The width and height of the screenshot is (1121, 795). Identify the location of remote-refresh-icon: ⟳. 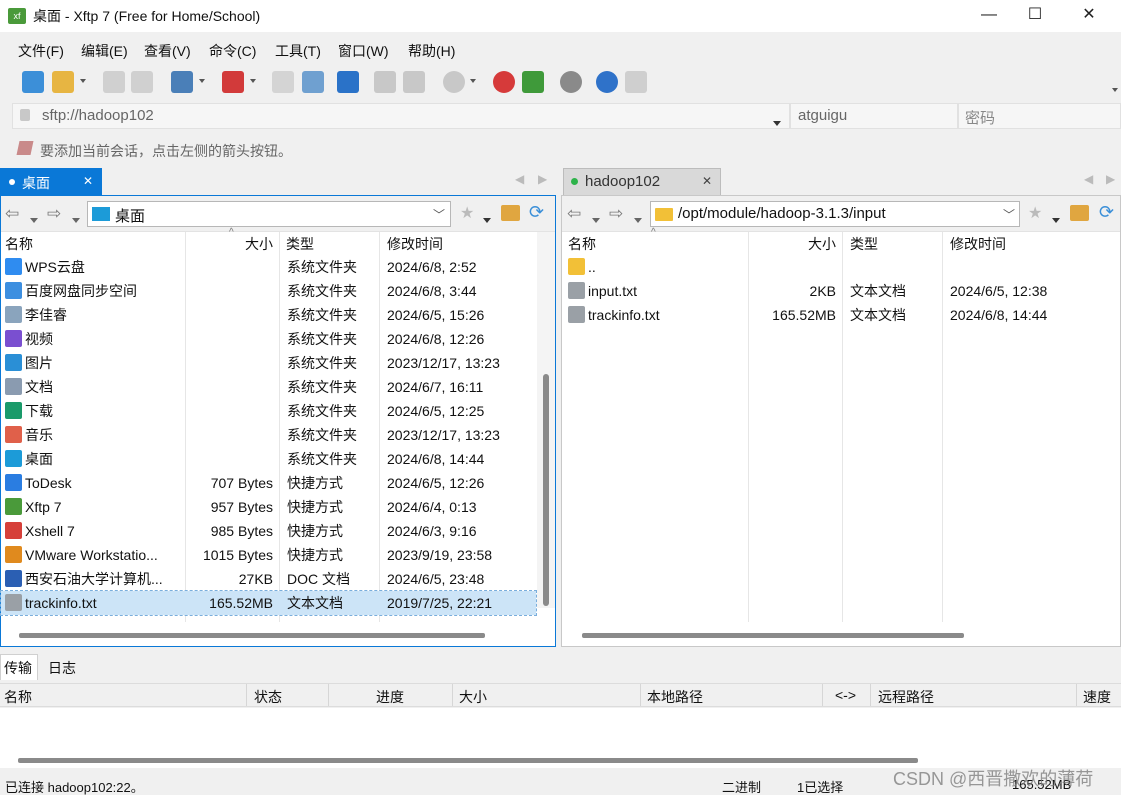
(1106, 212).